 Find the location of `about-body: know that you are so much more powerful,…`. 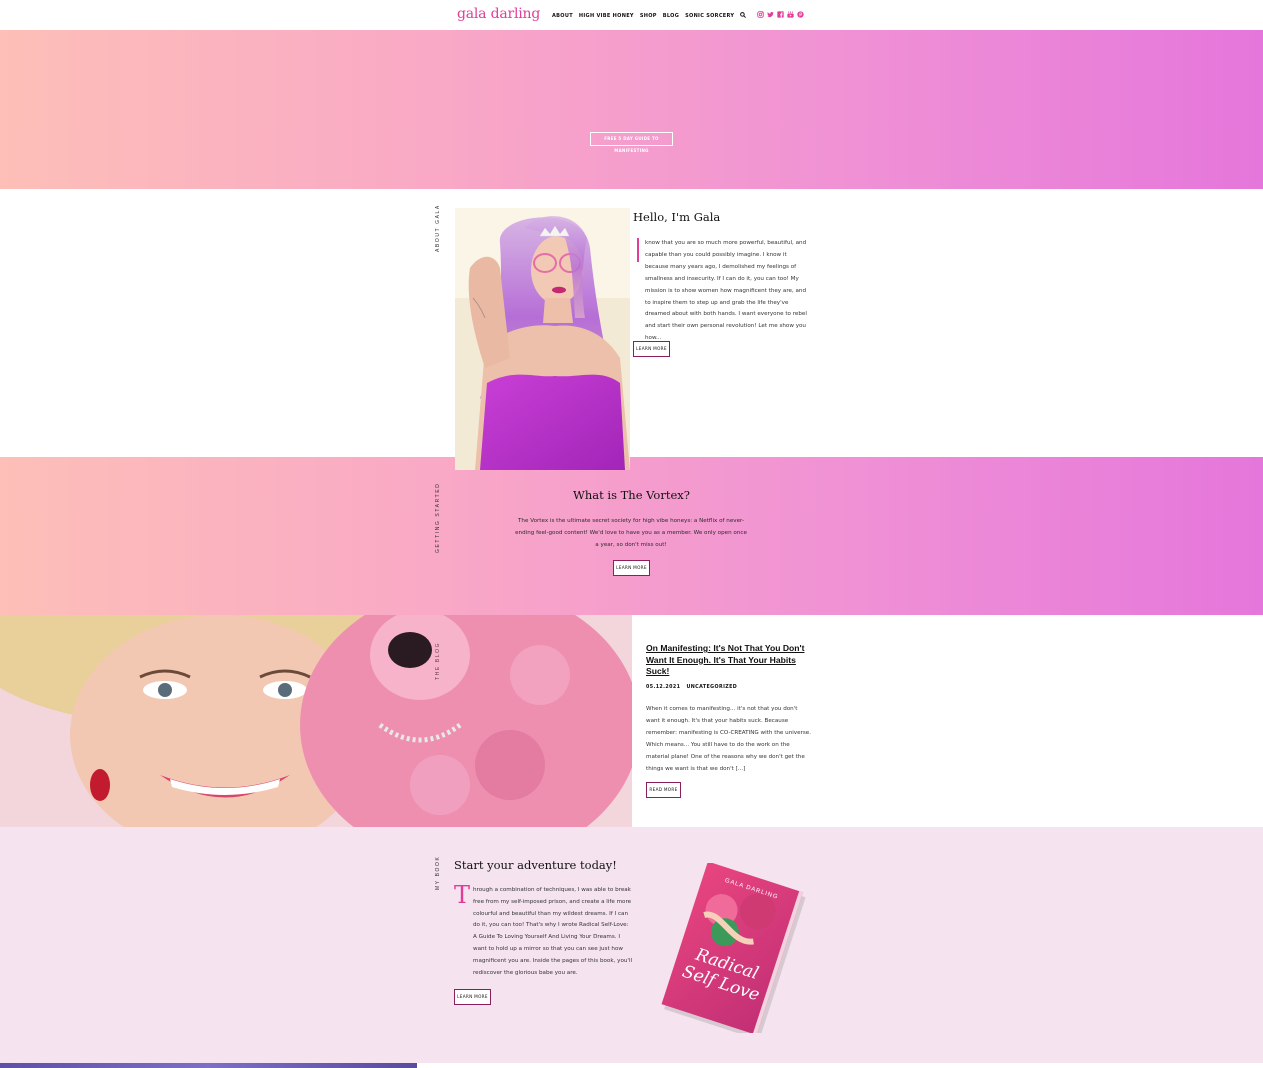

about-body: know that you are so much more powerful,… is located at coordinates (721, 291).